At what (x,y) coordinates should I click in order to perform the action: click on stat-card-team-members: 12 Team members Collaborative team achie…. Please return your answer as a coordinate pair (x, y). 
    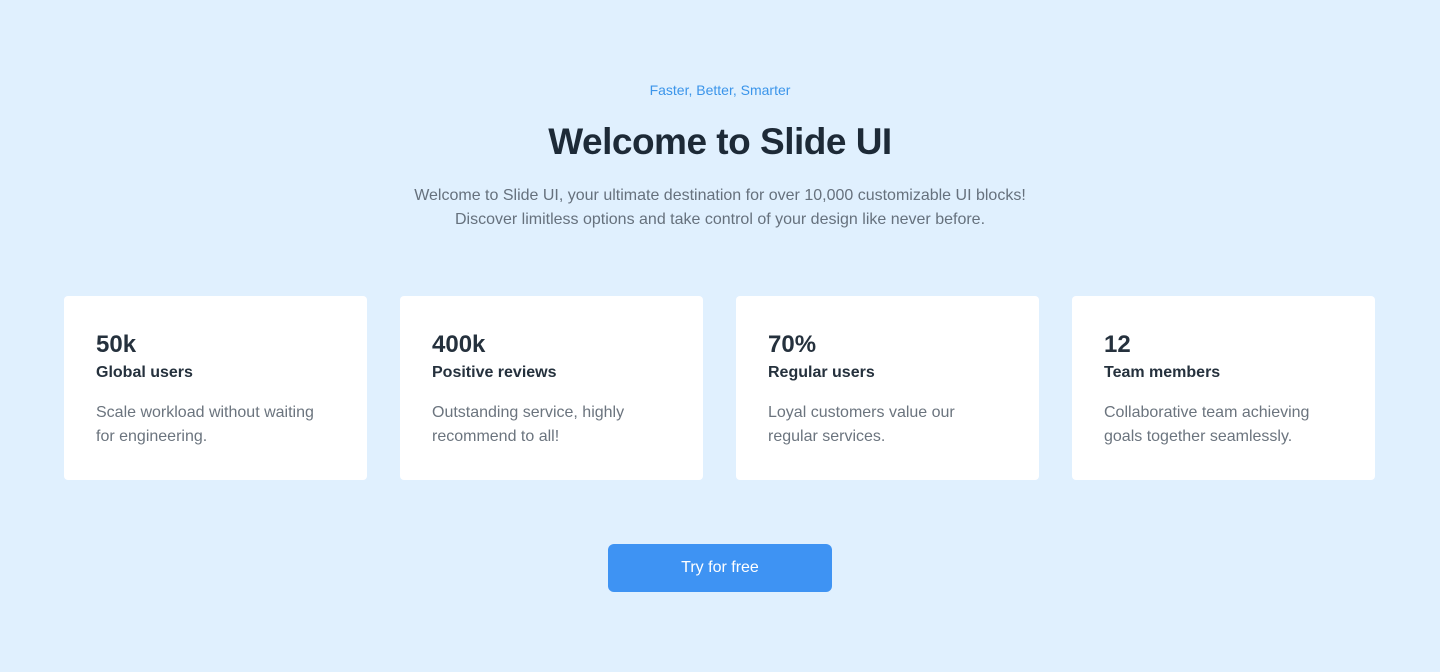
    Looking at the image, I should click on (1223, 388).